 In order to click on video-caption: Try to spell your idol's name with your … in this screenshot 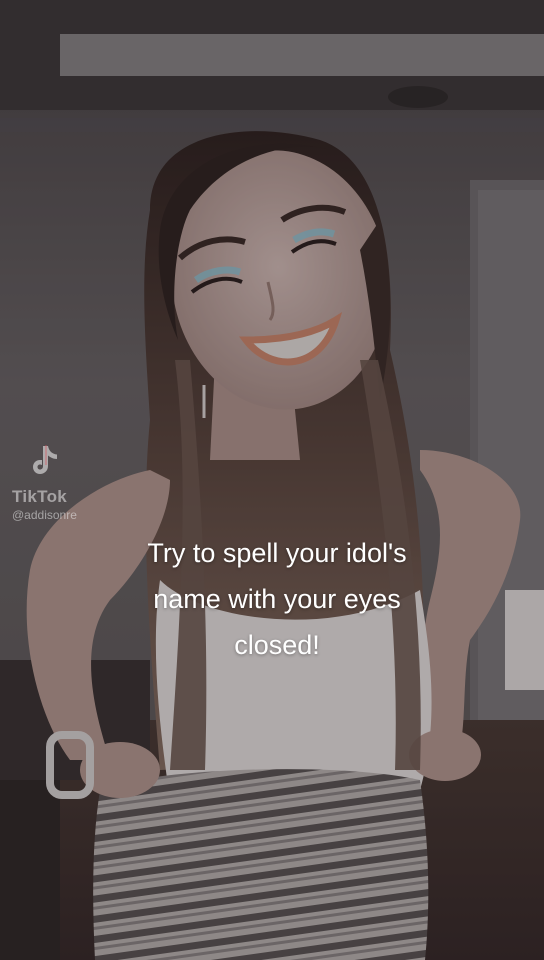, I will do `click(277, 599)`.